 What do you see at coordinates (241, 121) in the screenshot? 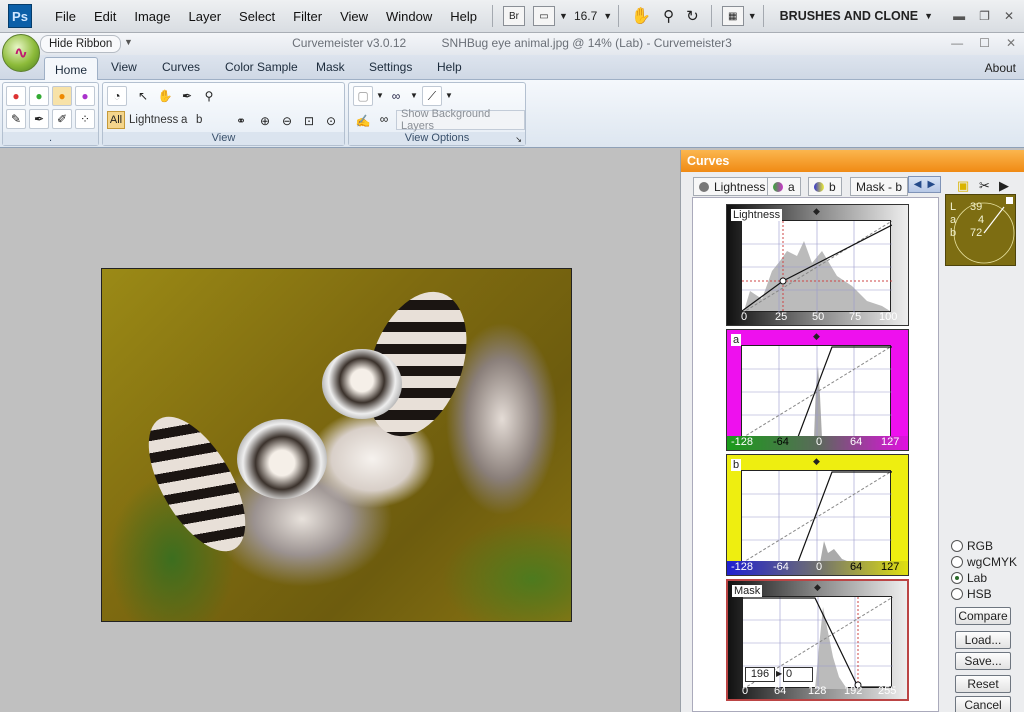
I see `link-icon: ⚭` at bounding box center [241, 121].